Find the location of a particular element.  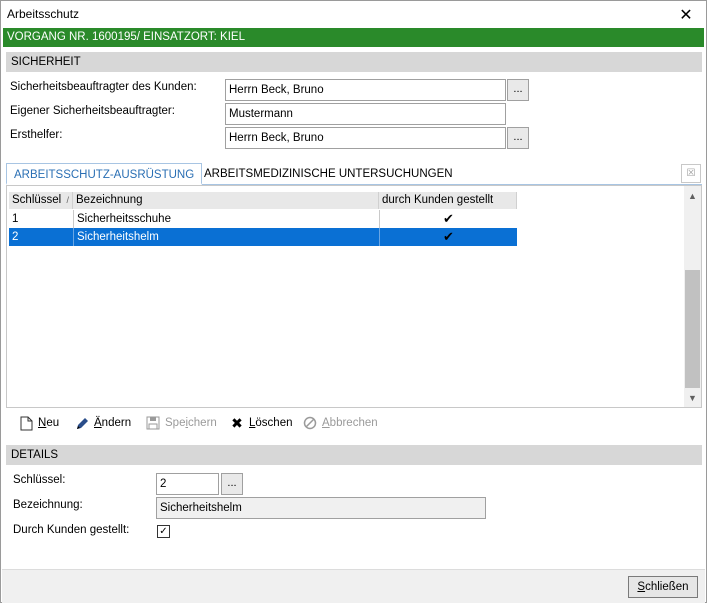

row-key: 2 is located at coordinates (15, 237).